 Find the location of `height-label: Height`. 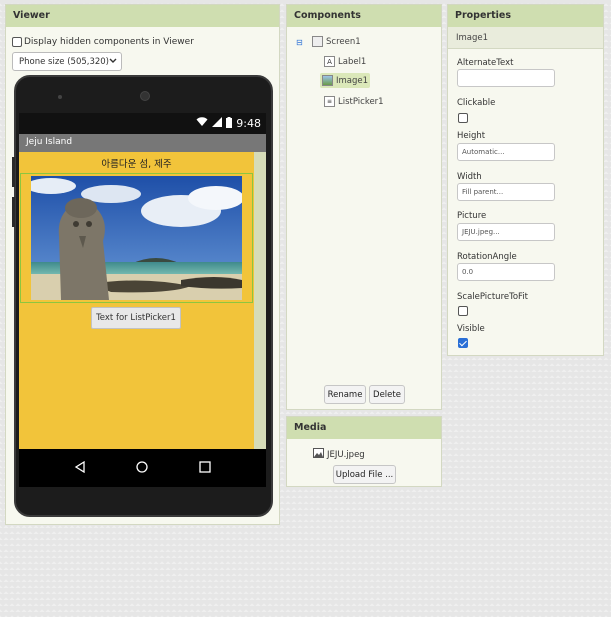

height-label: Height is located at coordinates (471, 136).